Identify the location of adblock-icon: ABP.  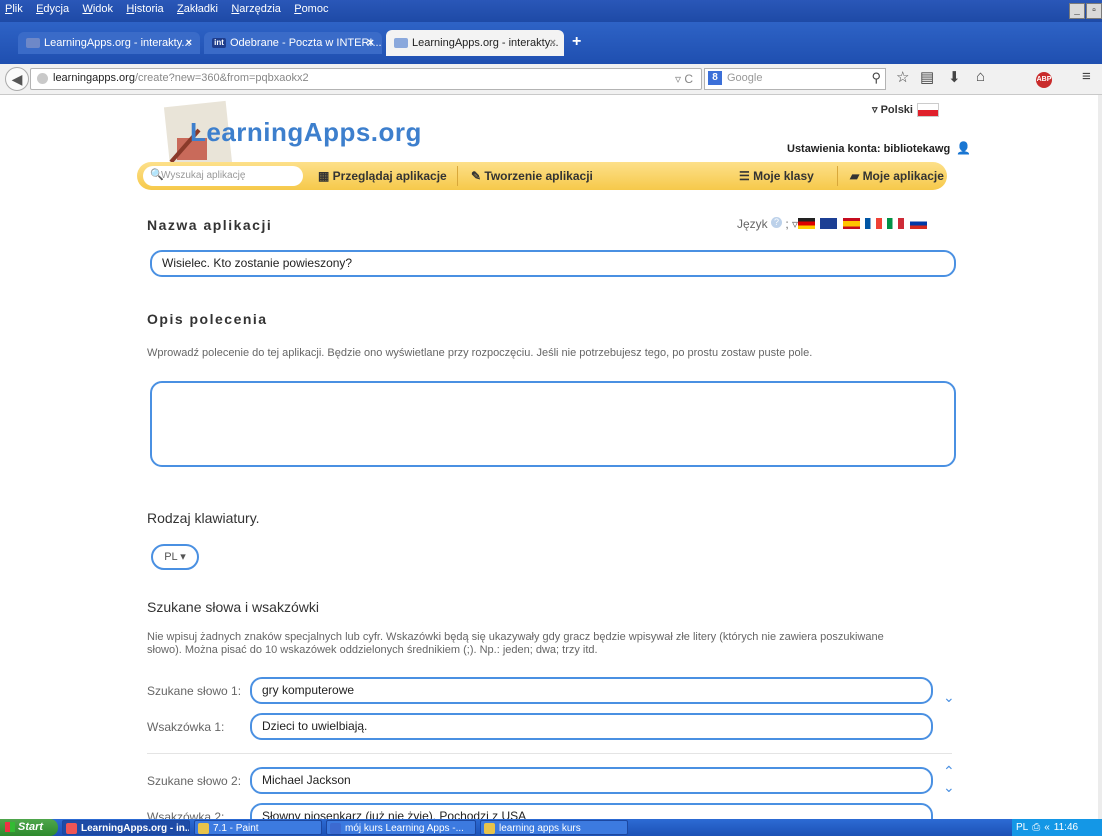
(1044, 80).